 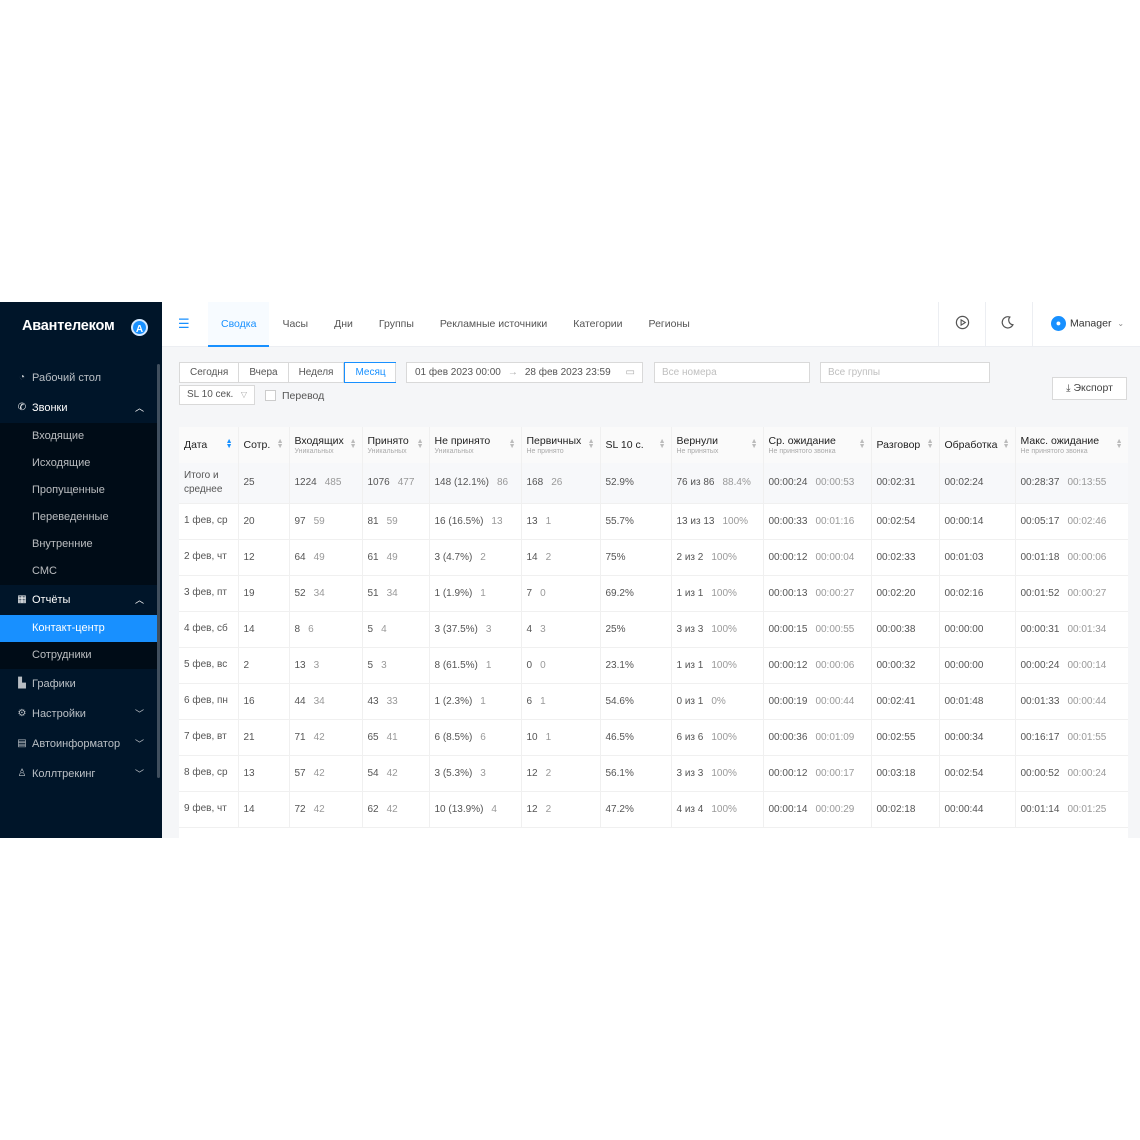 What do you see at coordinates (78, 408) in the screenshot?
I see `sidebar-item-1: ✆ Звонки ︿` at bounding box center [78, 408].